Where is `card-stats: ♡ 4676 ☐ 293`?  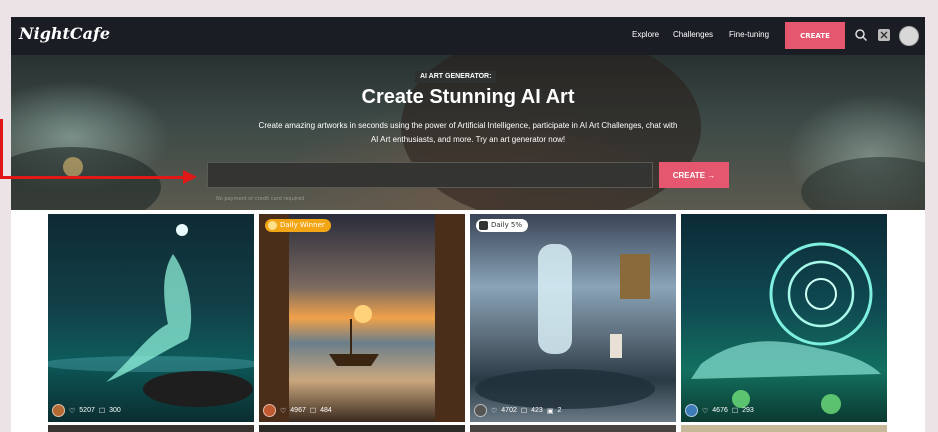 card-stats: ♡ 4676 ☐ 293 is located at coordinates (719, 410).